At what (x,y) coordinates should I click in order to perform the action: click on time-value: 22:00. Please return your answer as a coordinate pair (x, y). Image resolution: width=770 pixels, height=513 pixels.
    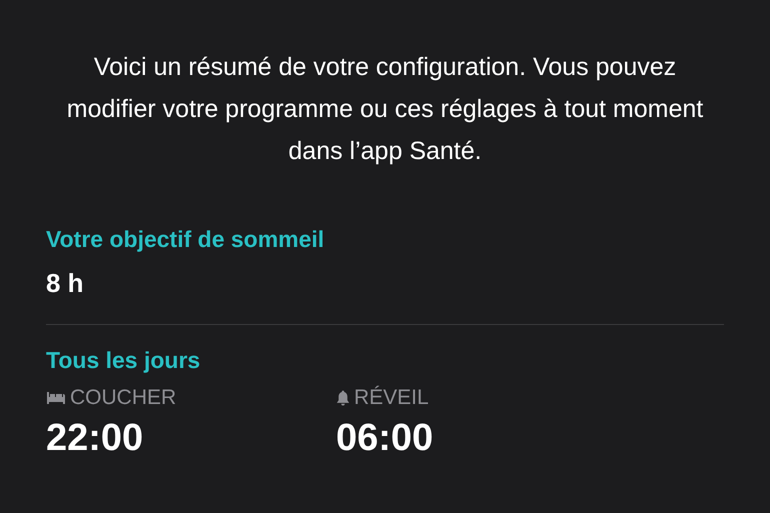
    Looking at the image, I should click on (95, 438).